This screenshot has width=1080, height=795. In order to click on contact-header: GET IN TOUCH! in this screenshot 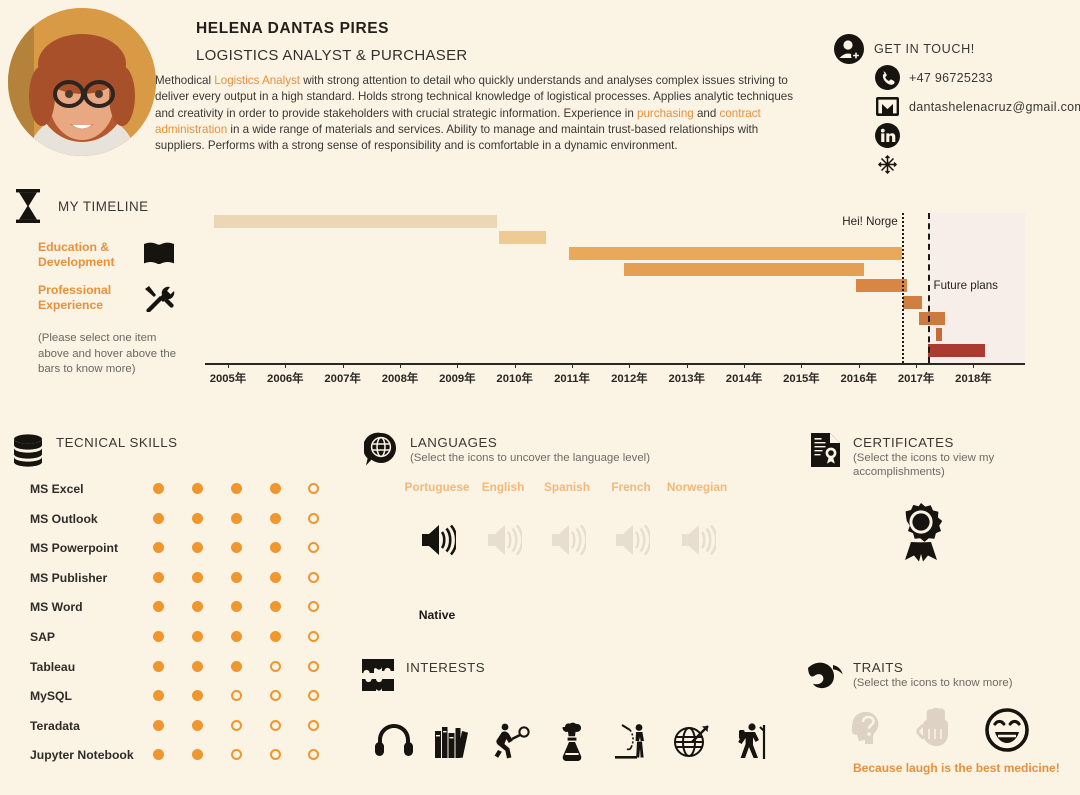, I will do `click(956, 49)`.